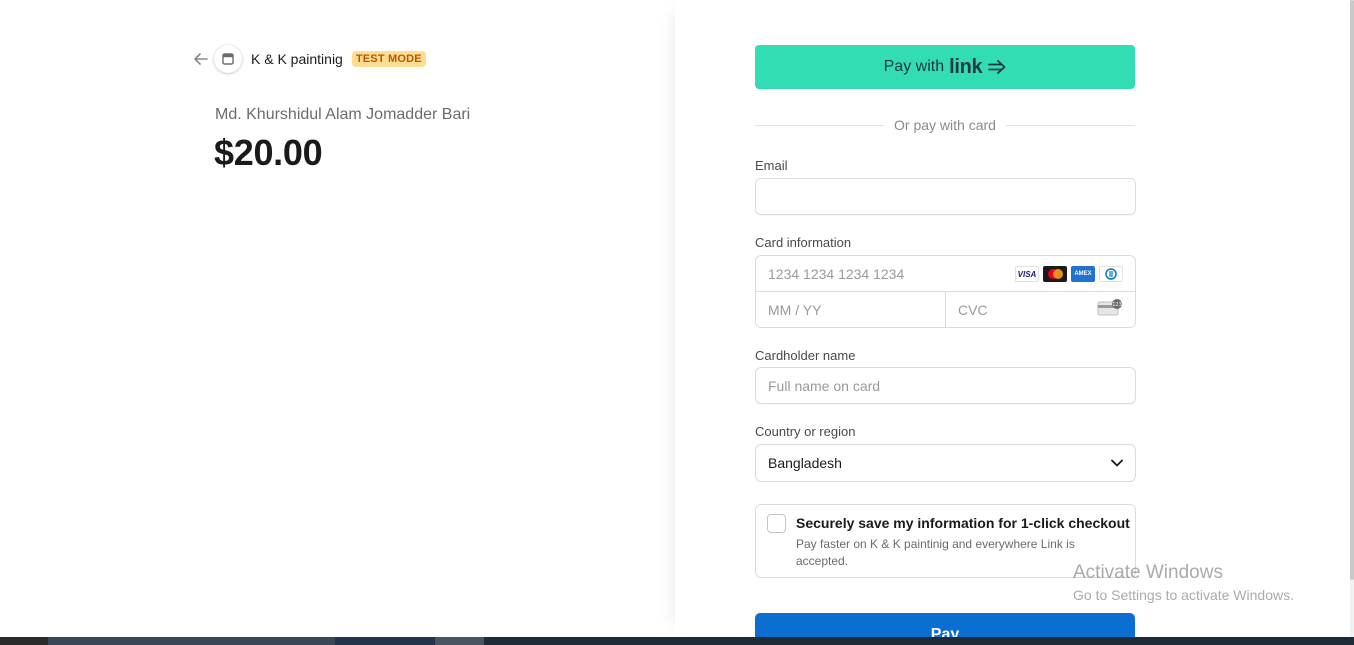 Image resolution: width=1354 pixels, height=645 pixels. What do you see at coordinates (1352, 290) in the screenshot?
I see `scrollbar-thumb` at bounding box center [1352, 290].